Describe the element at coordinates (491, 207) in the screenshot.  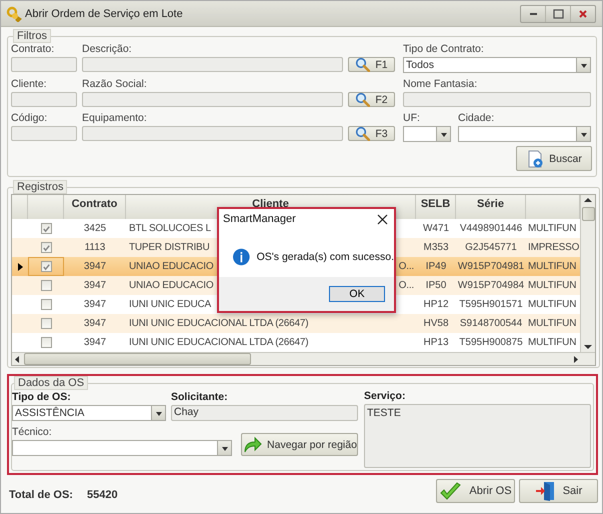
I see `column-header: Série` at that location.